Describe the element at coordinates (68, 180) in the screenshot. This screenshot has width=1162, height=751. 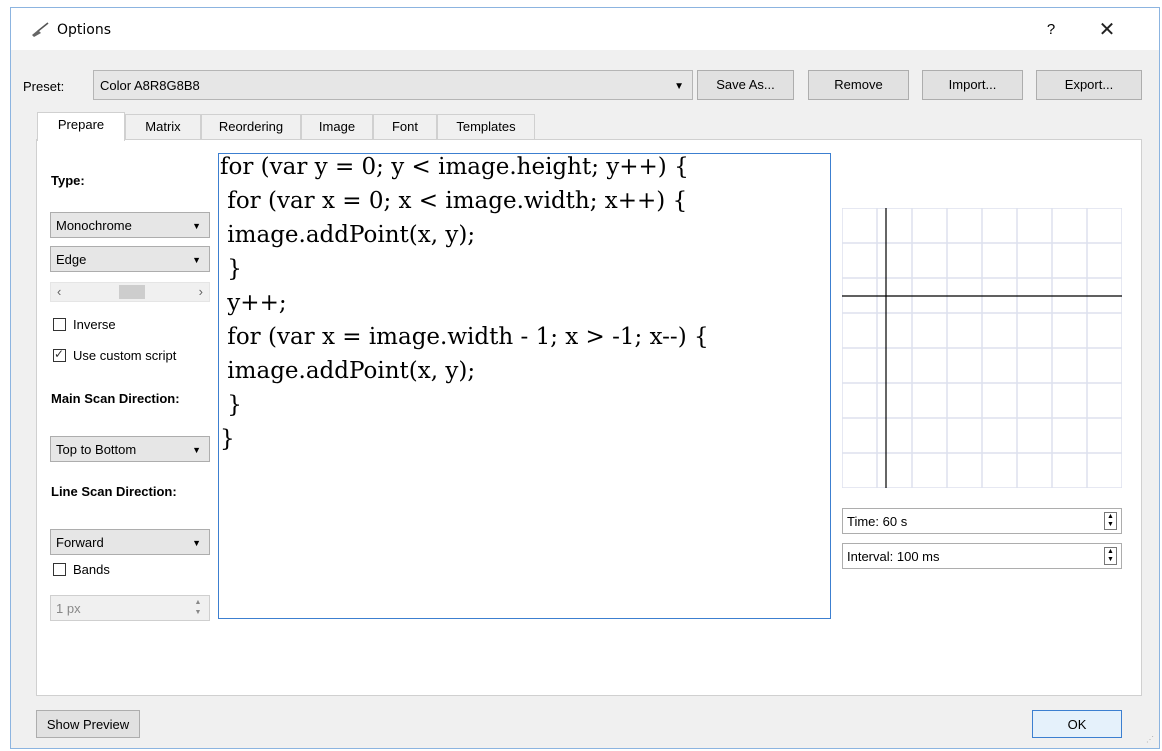
I see `type-label: Type:` at that location.